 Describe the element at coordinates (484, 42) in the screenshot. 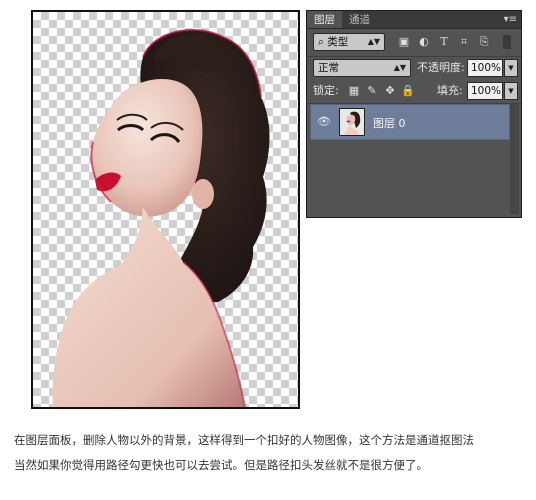

I see `smart-object-filter-icon: ⎘` at that location.